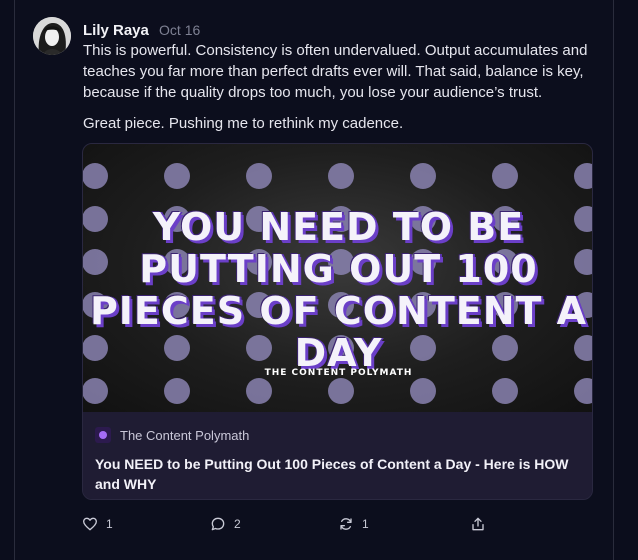 This screenshot has height=560, width=638. Describe the element at coordinates (185, 435) in the screenshot. I see `source-name: The Content Polymath` at that location.